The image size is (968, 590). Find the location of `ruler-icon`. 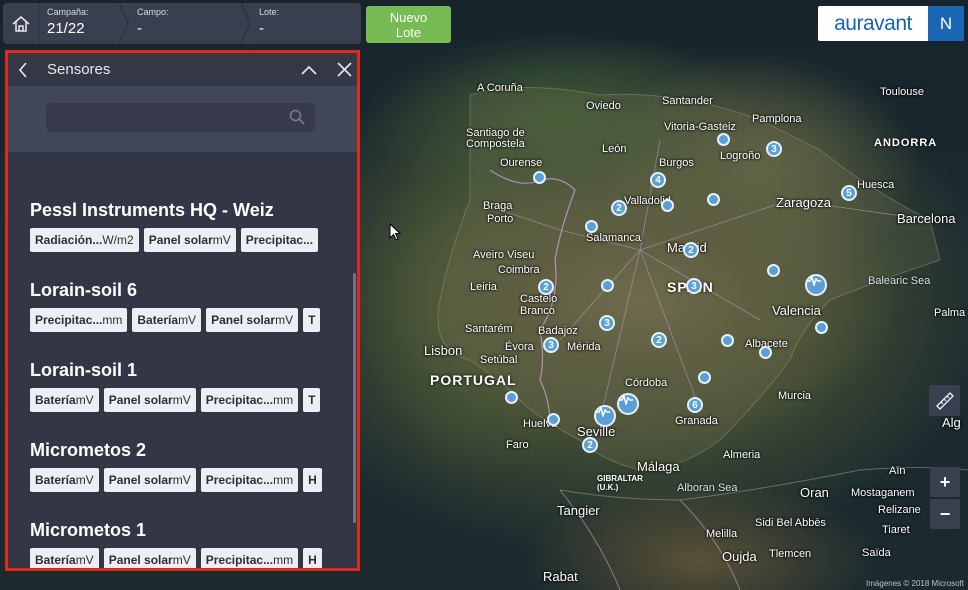

ruler-icon is located at coordinates (944, 400).